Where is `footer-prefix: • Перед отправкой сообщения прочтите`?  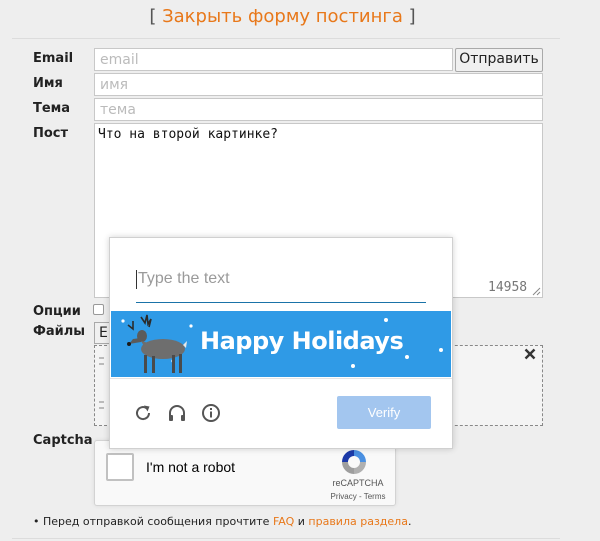 footer-prefix: • Перед отправкой сообщения прочтите is located at coordinates (153, 521).